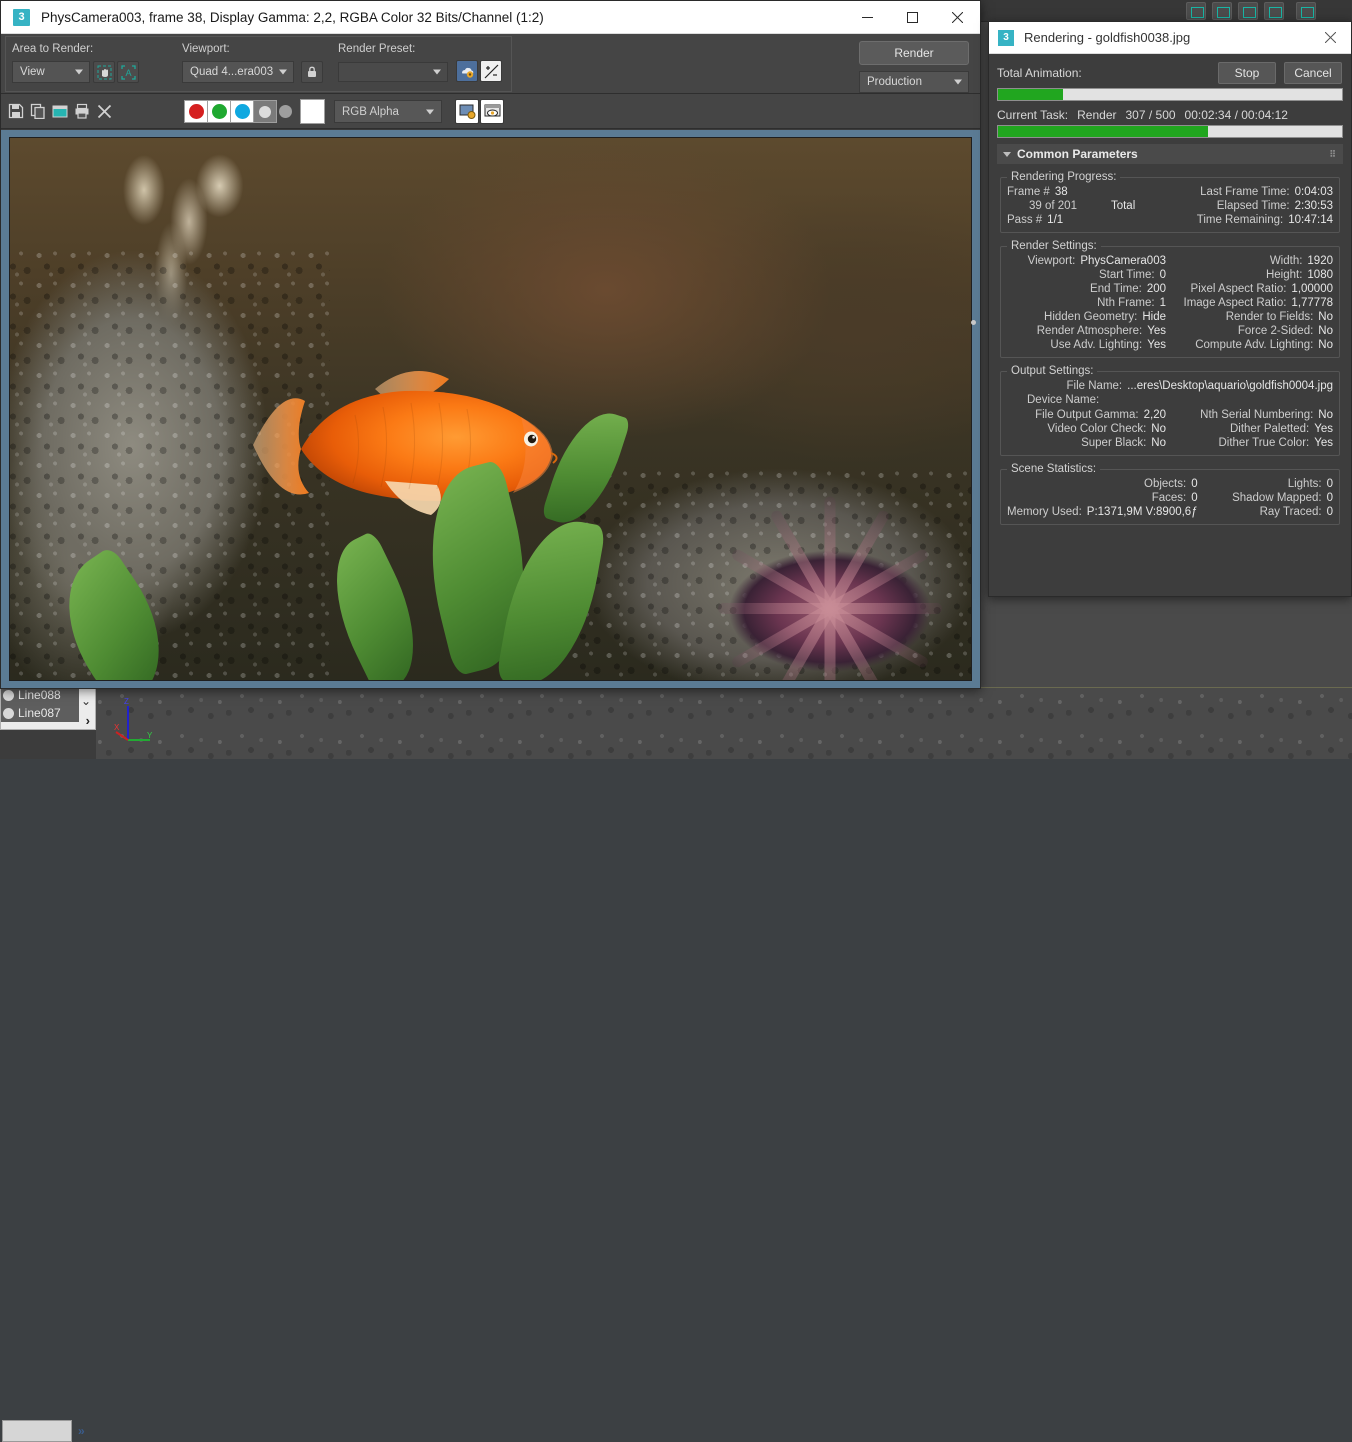  I want to click on stat-row: Nth Frame:1, so click(1086, 303).